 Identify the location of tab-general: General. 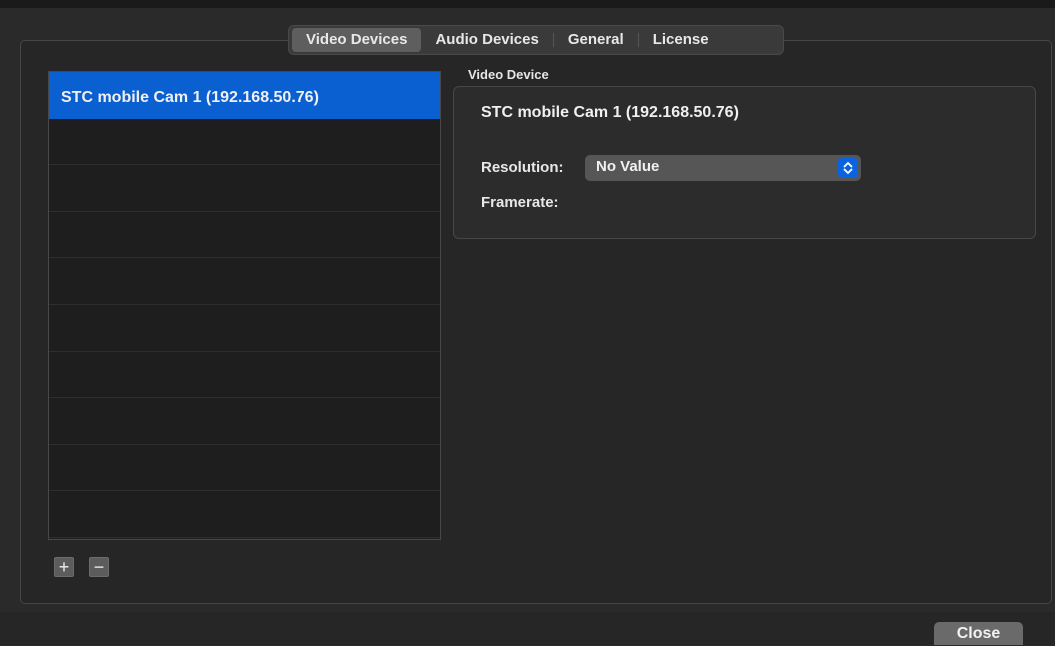
(596, 40).